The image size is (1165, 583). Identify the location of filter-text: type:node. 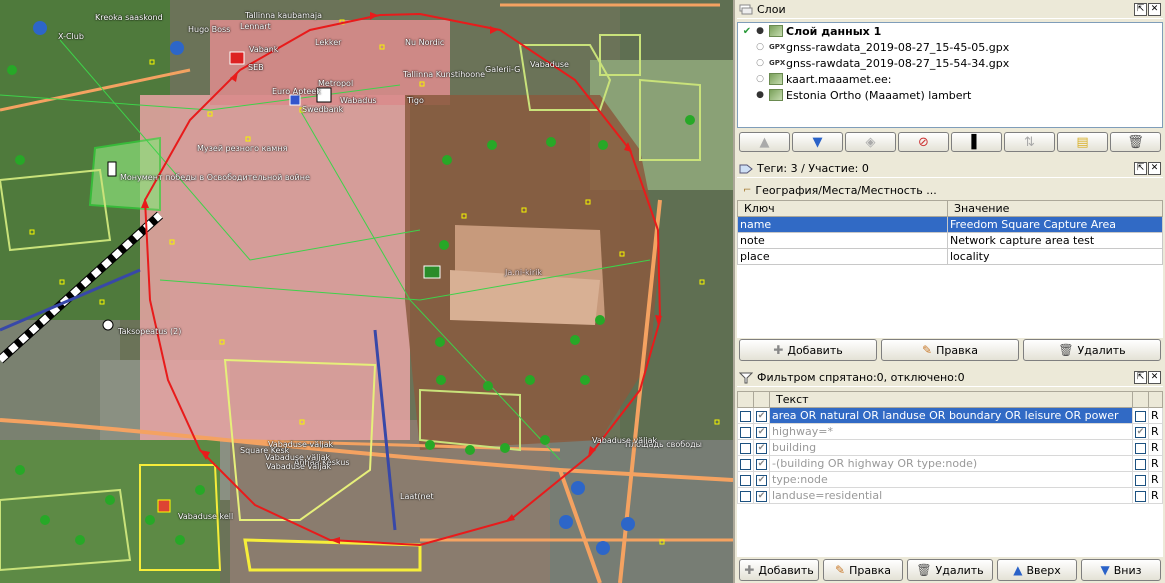
(951, 479).